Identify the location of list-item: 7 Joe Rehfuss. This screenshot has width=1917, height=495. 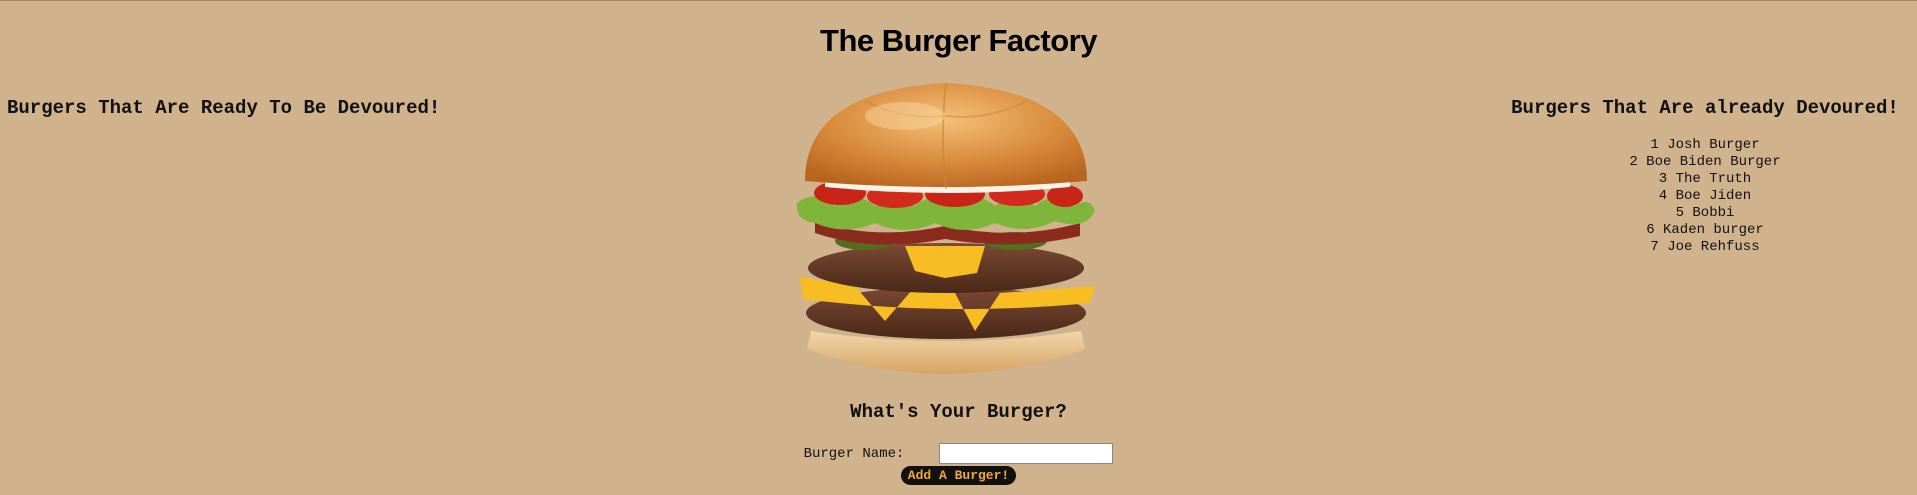
(1705, 247).